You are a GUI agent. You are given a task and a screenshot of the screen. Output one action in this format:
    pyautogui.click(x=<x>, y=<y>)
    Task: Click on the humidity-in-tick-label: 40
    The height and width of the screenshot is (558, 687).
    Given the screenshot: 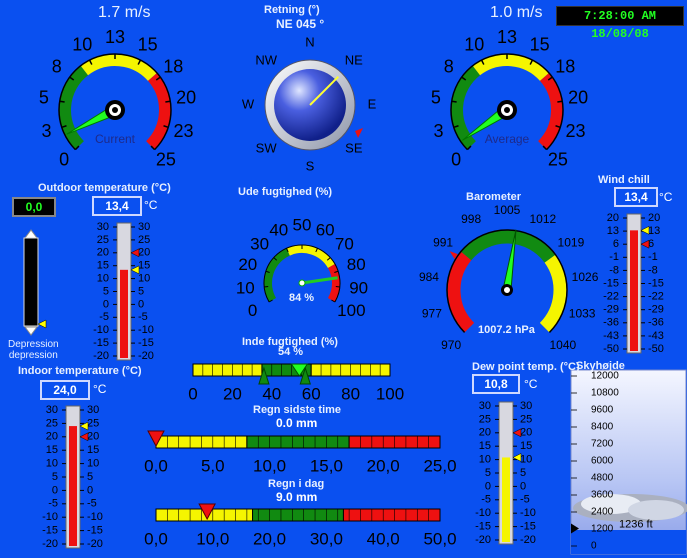 What is the action you would take?
    pyautogui.click(x=271, y=393)
    